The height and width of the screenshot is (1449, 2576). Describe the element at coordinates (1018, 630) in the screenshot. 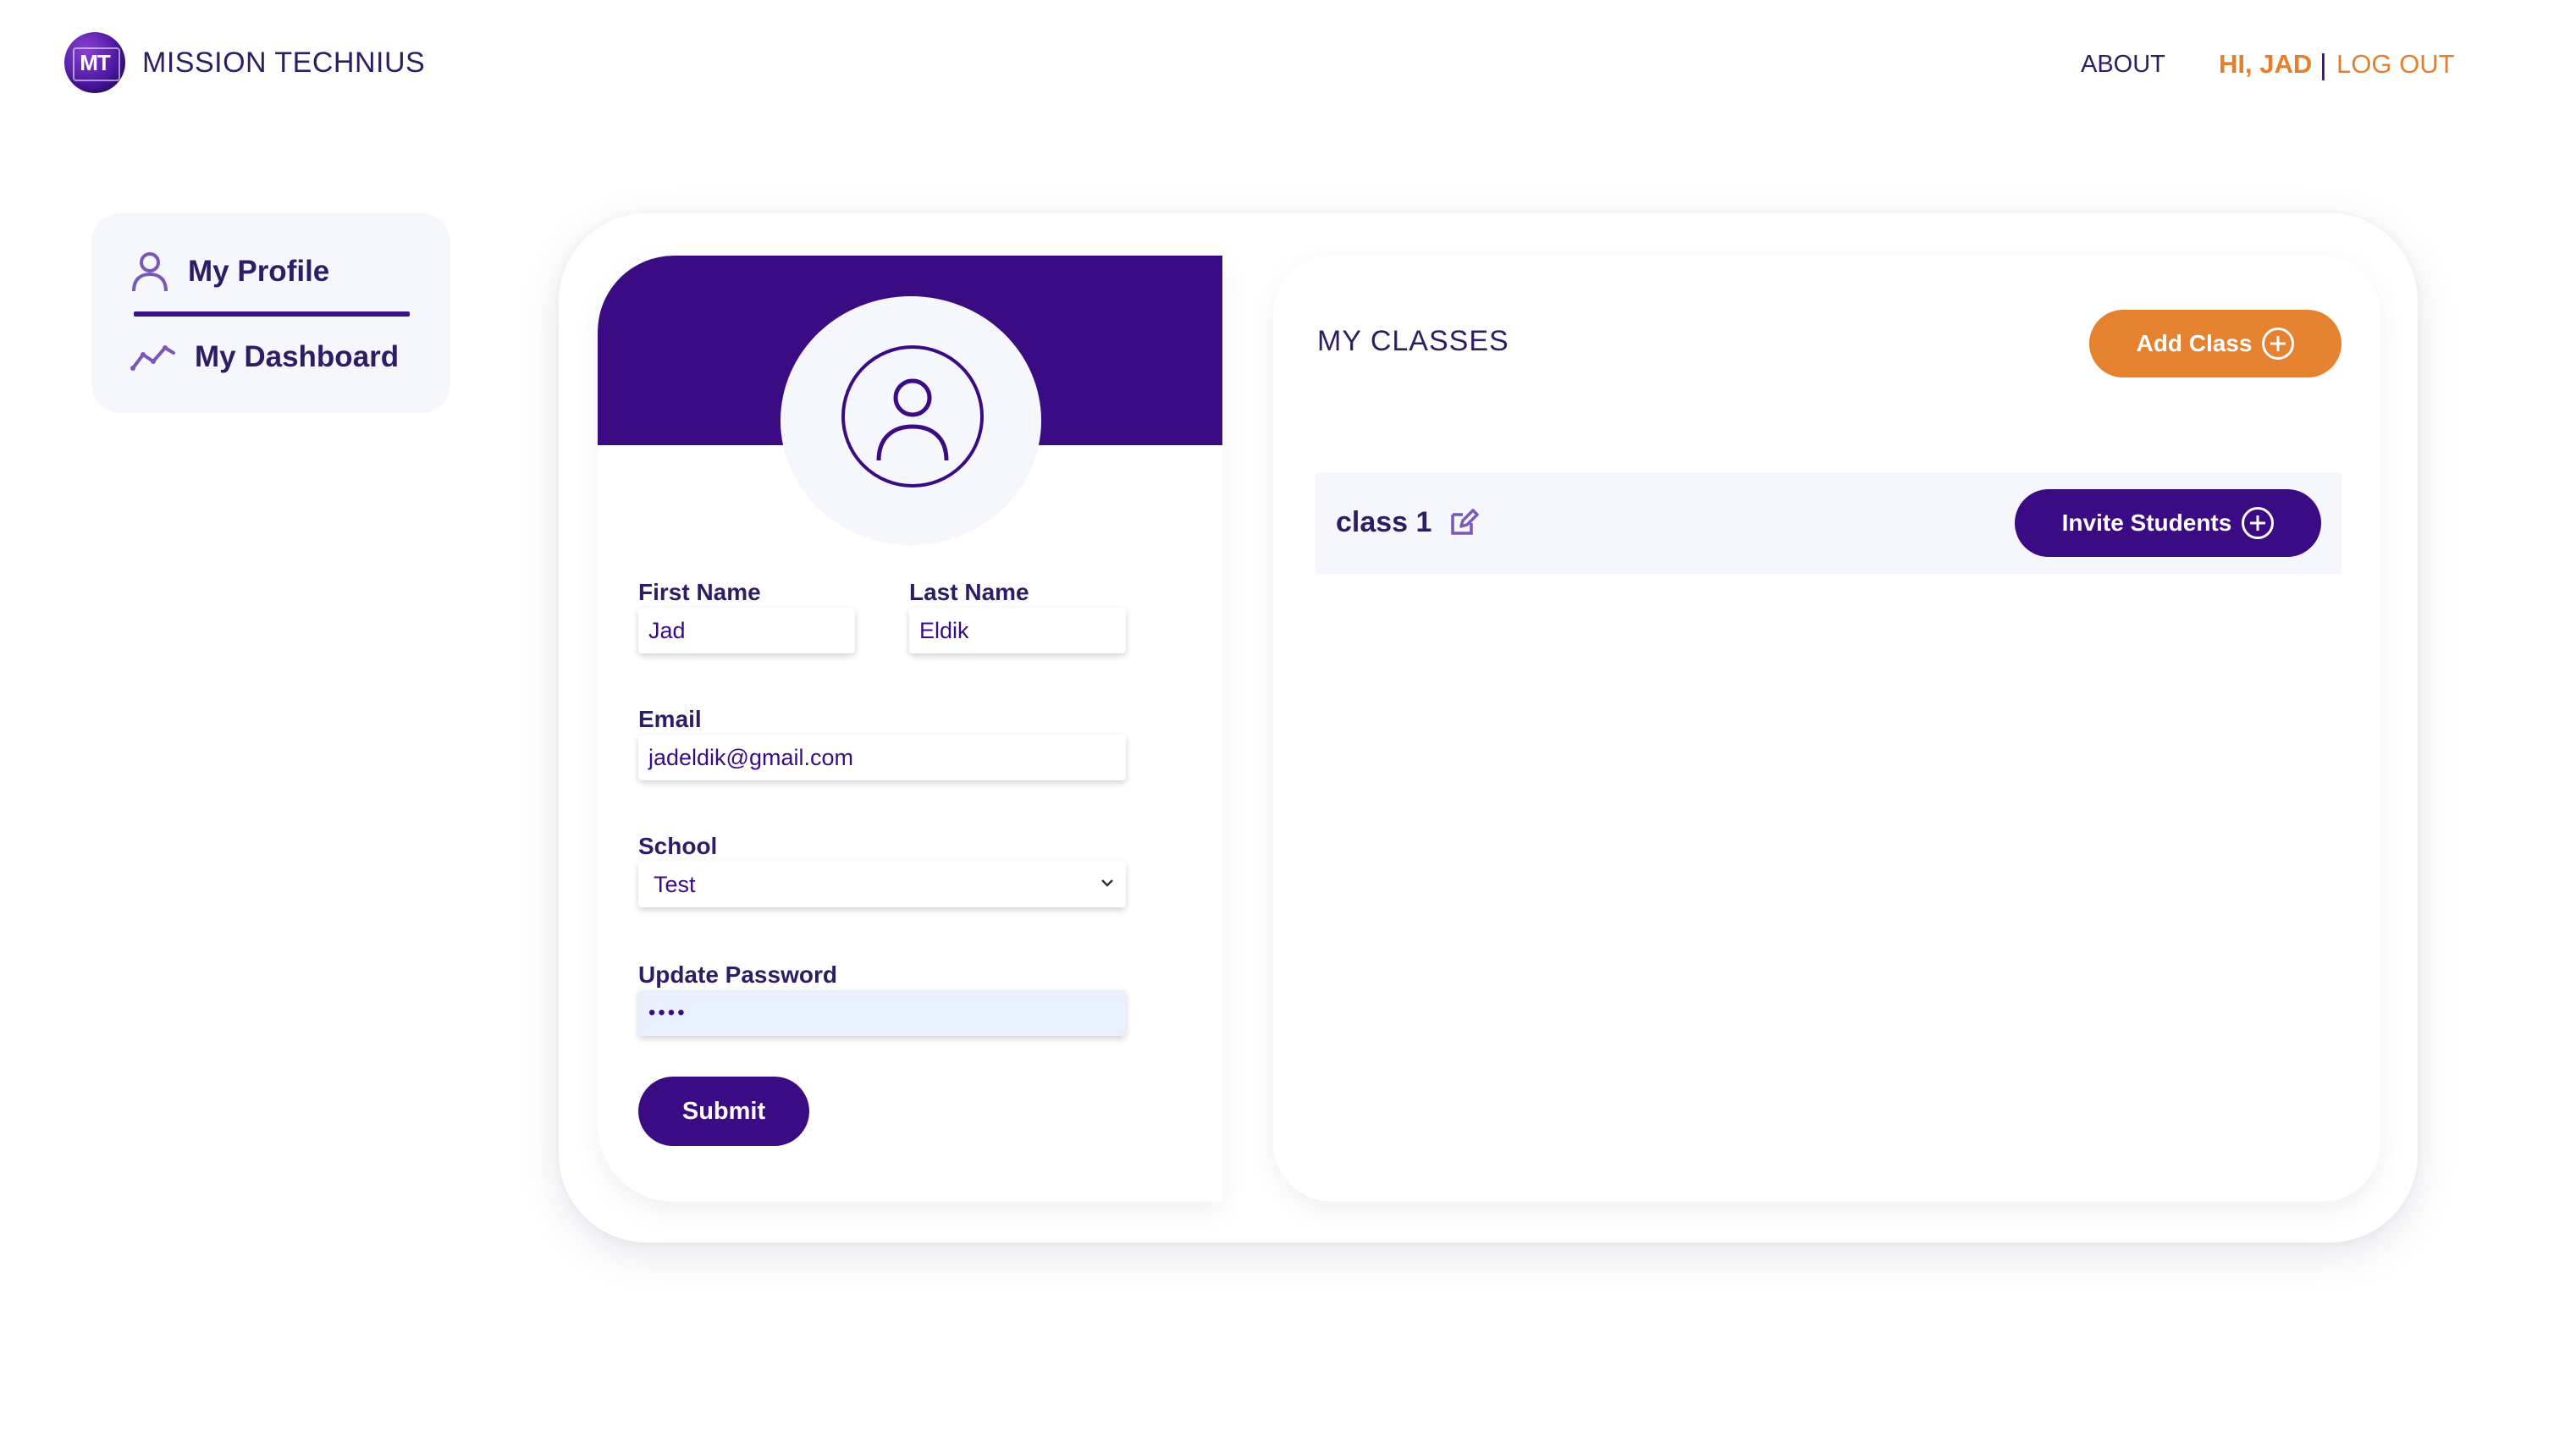

I see `last-name-field: Eldik` at that location.